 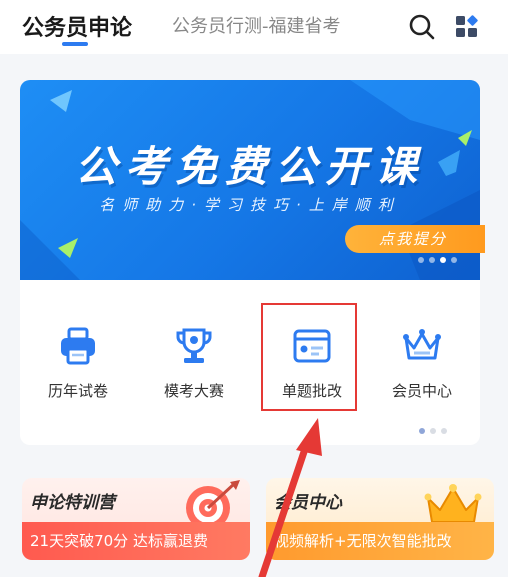 What do you see at coordinates (443, 260) in the screenshot?
I see `banner-dot-active` at bounding box center [443, 260].